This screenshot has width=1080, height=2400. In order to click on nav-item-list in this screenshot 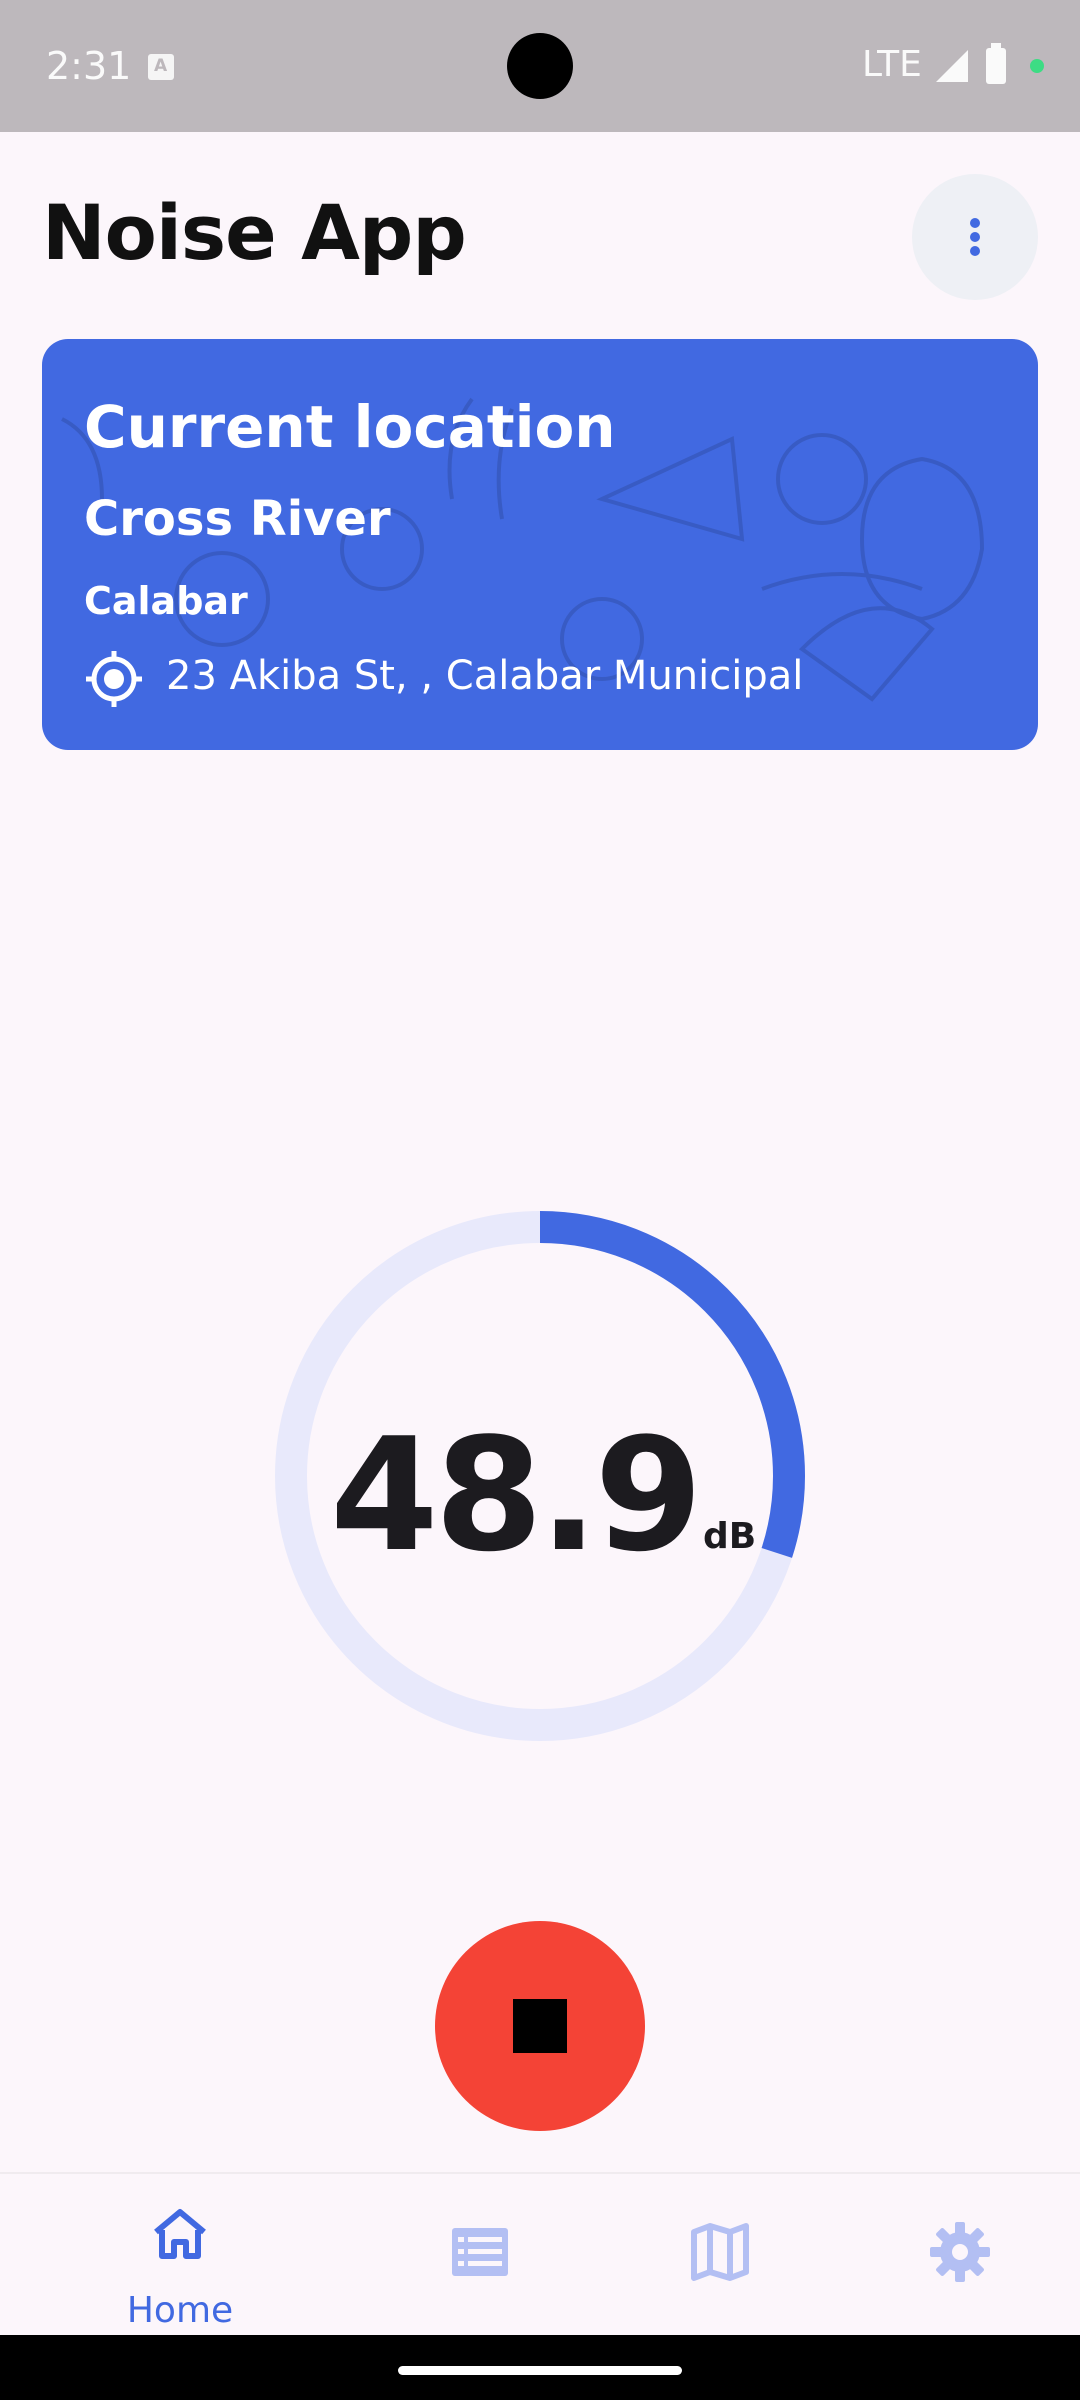, I will do `click(480, 2255)`.